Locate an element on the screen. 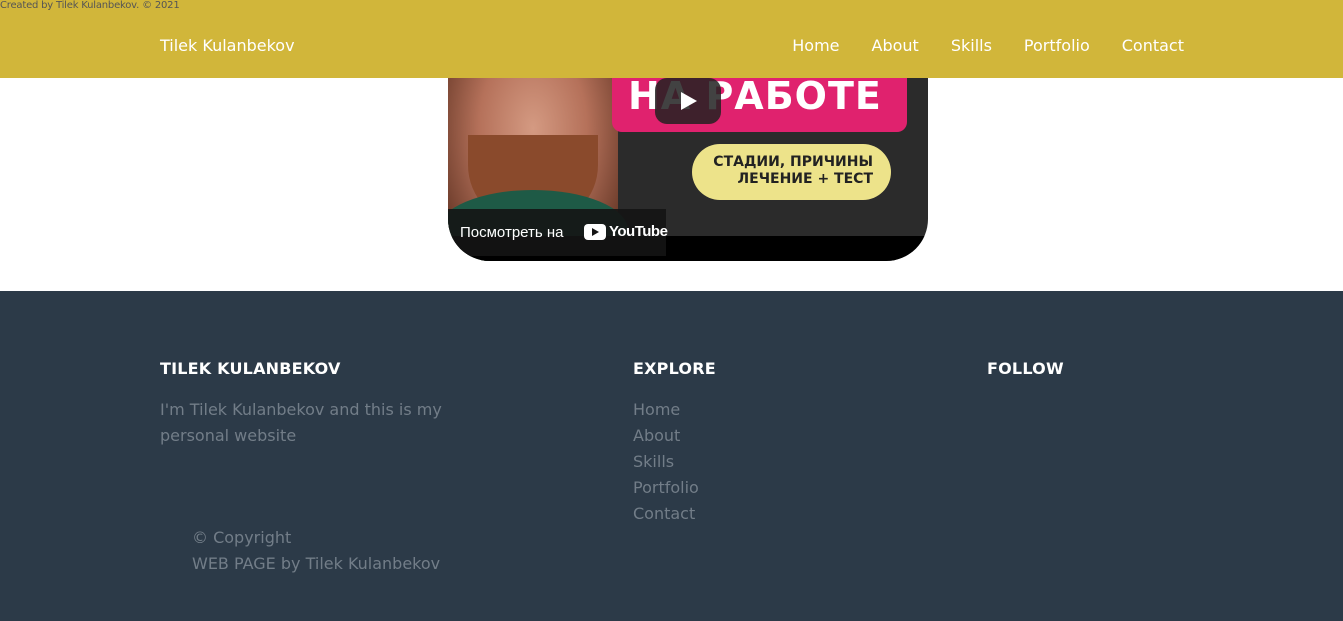 This screenshot has width=1343, height=621. footer-about-title: TILEK KULANBEKOV is located at coordinates (250, 368).